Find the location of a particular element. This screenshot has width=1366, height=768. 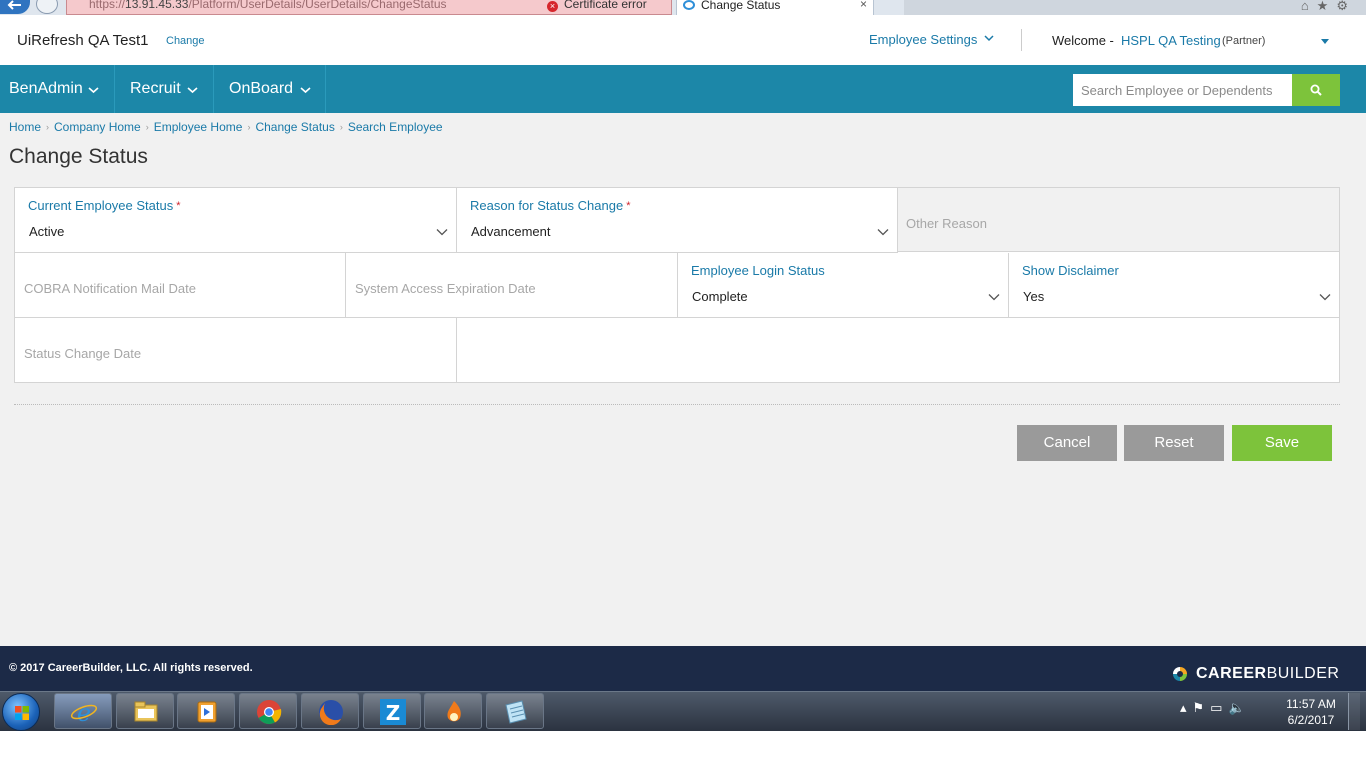

taskbar-notepad is located at coordinates (515, 711).